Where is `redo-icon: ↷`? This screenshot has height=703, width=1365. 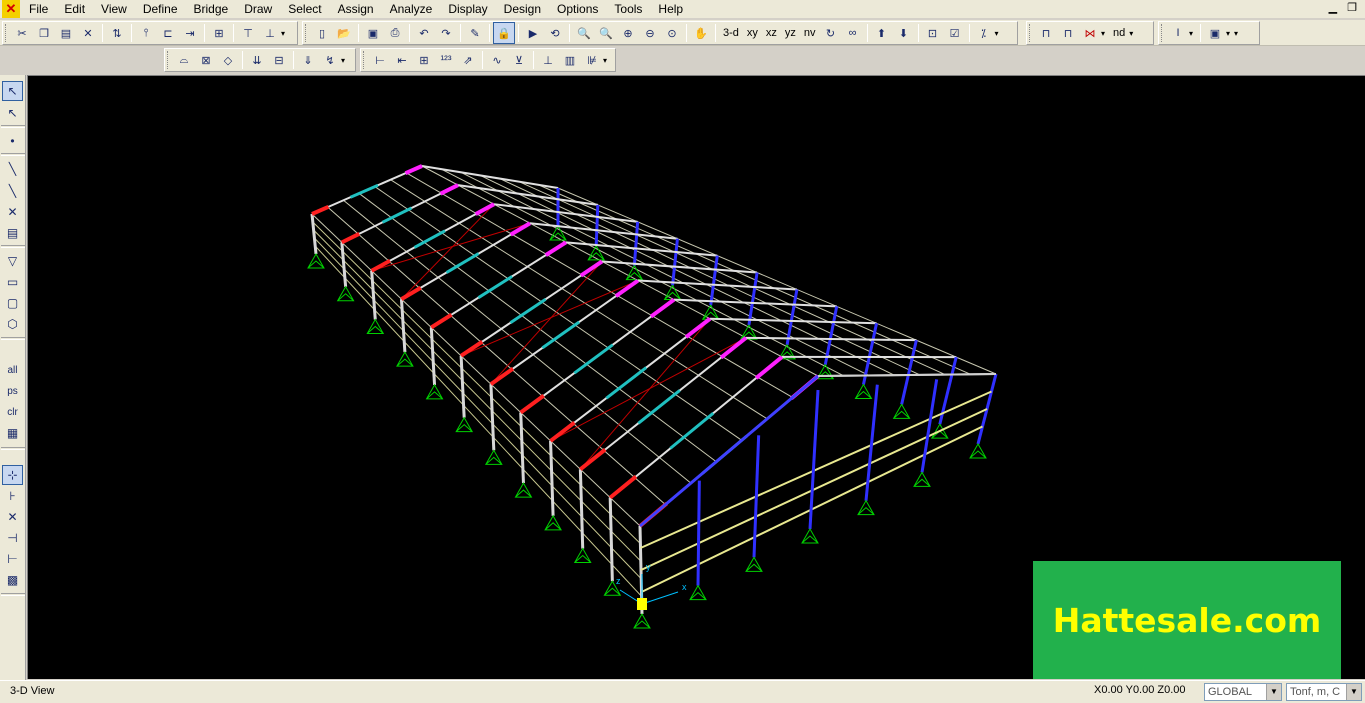 redo-icon: ↷ is located at coordinates (446, 33).